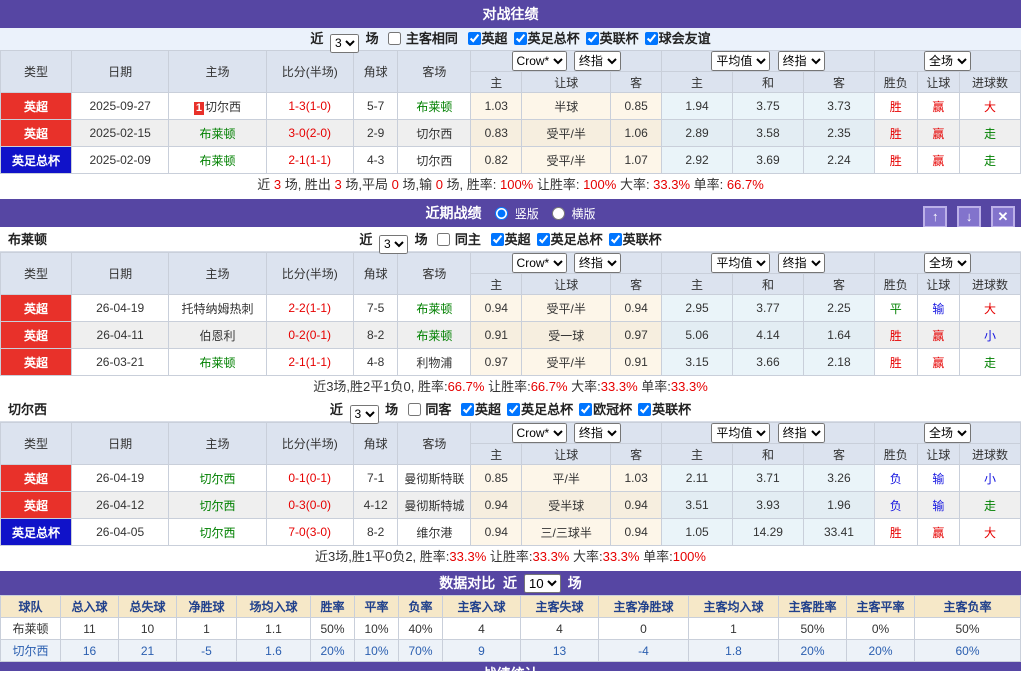 The width and height of the screenshot is (1021, 675). Describe the element at coordinates (496, 284) in the screenshot. I see `col-asian-home: 主` at that location.